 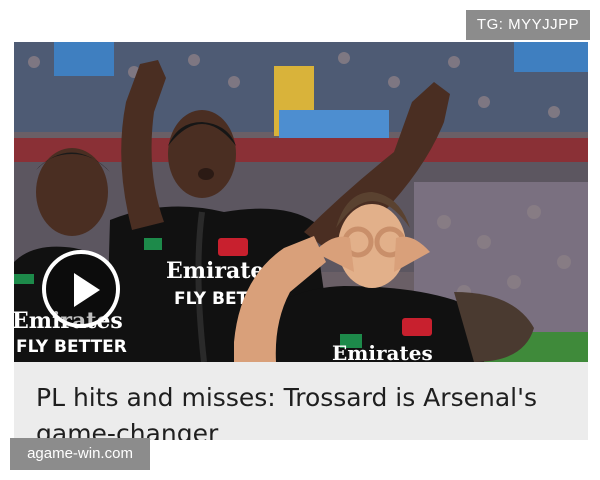 I want to click on play-circle-icon, so click(x=81, y=289).